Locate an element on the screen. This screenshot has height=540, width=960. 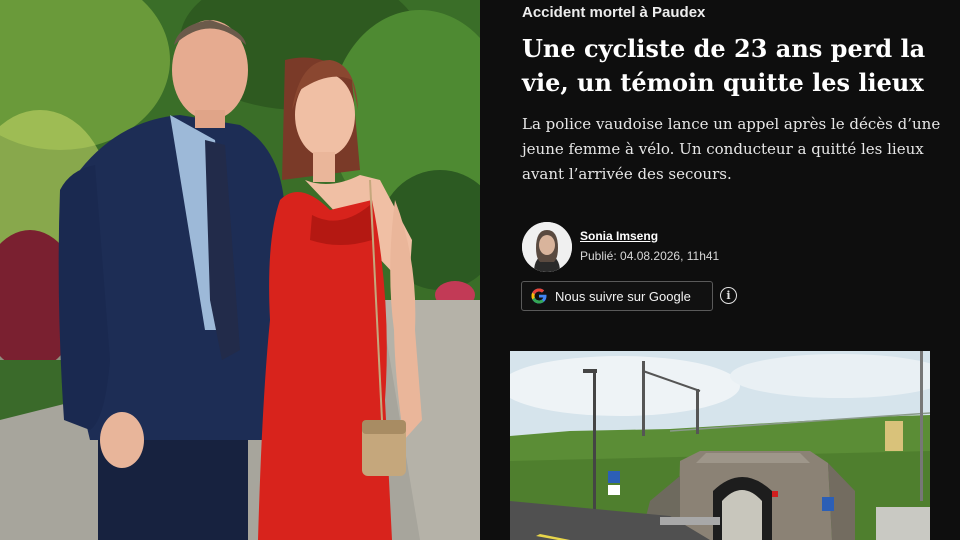
author-portrait is located at coordinates (547, 247).